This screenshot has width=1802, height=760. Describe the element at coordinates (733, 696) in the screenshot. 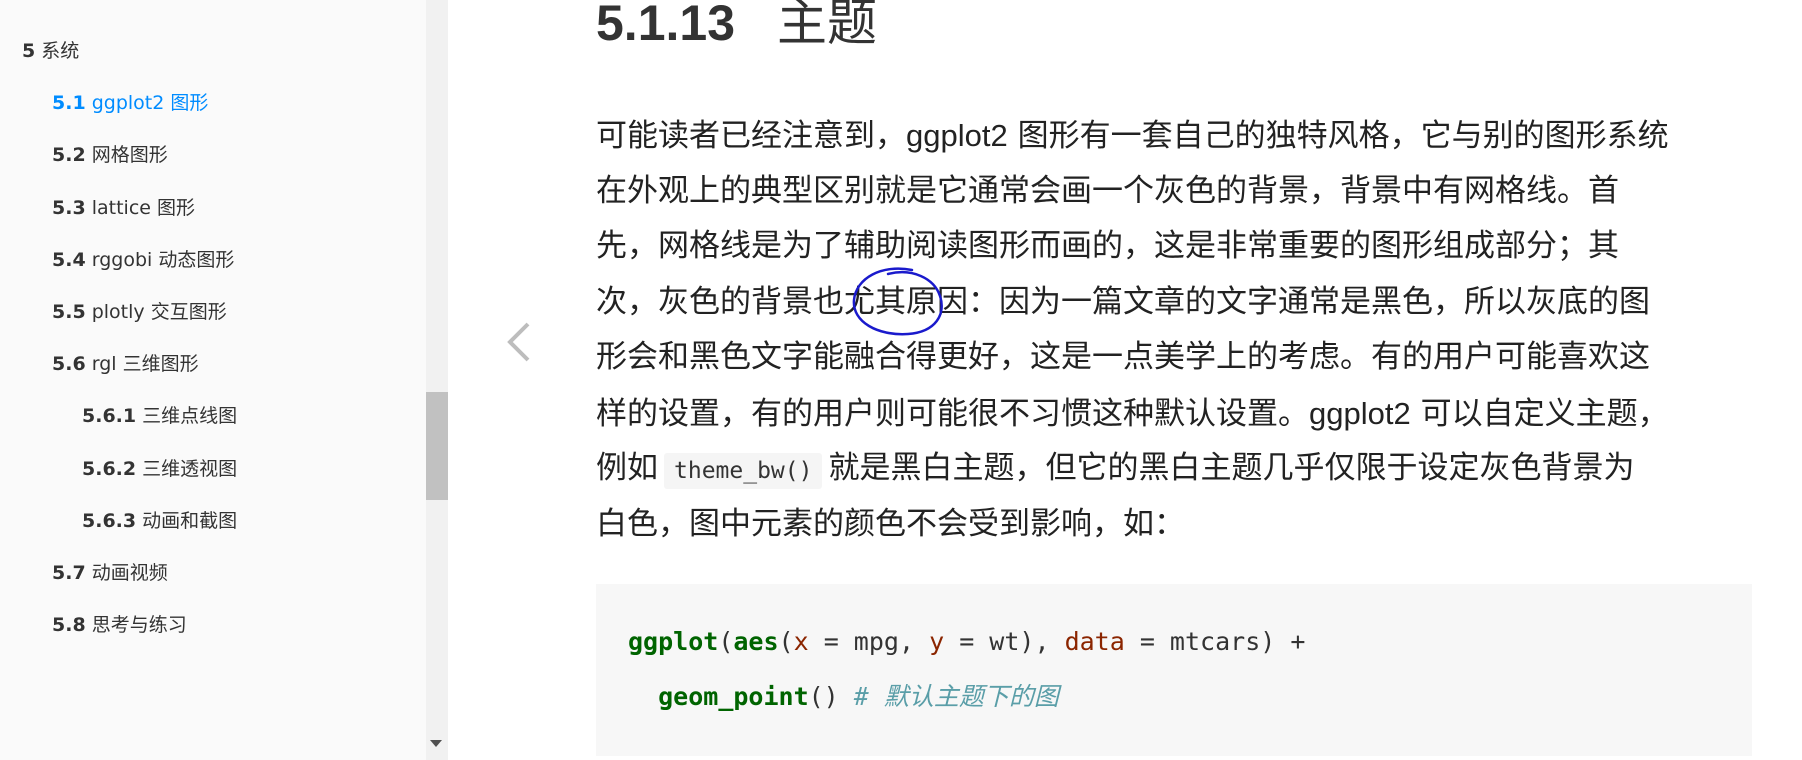

I see `code-token: geom_point` at that location.